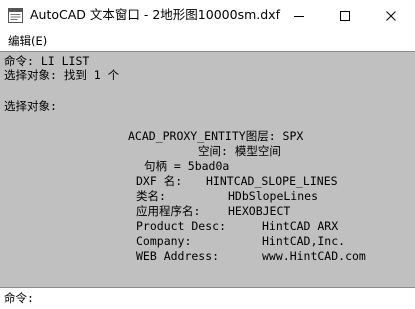  I want to click on minimize-icon, so click(299, 16).